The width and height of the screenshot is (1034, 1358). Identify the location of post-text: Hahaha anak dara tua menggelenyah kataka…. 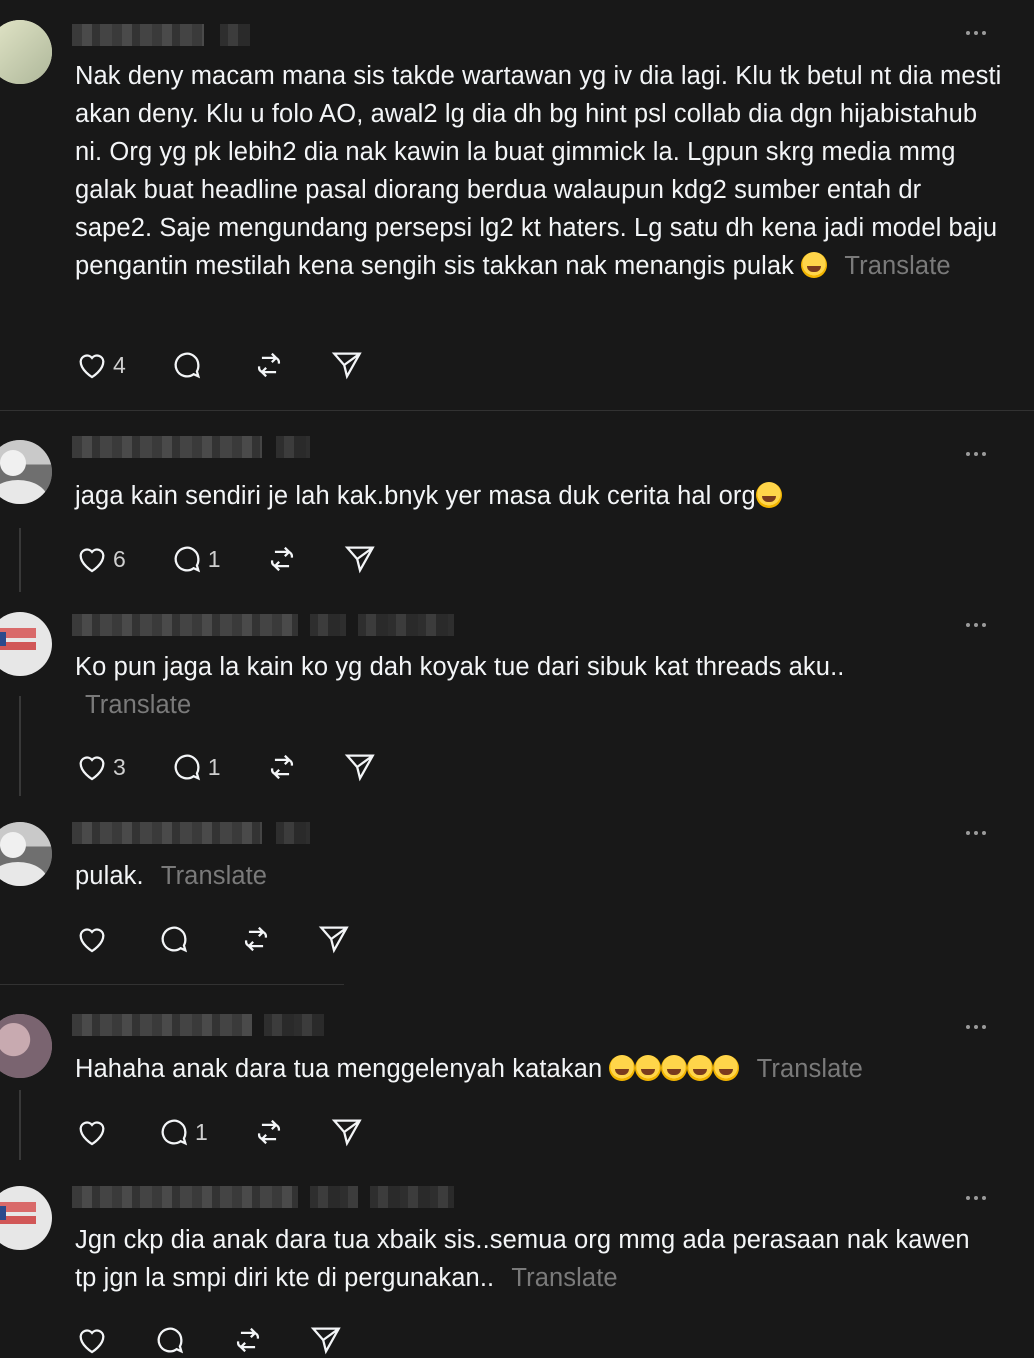
(540, 1069).